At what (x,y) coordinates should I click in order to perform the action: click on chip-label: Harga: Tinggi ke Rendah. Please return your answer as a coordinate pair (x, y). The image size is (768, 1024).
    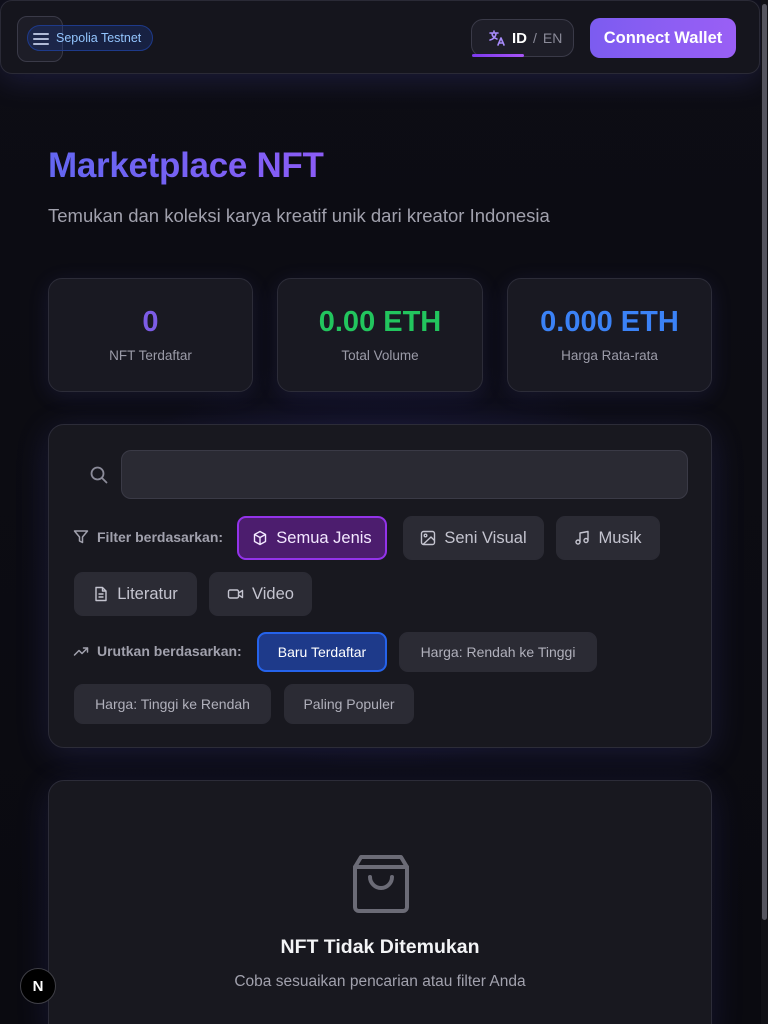
    Looking at the image, I should click on (172, 704).